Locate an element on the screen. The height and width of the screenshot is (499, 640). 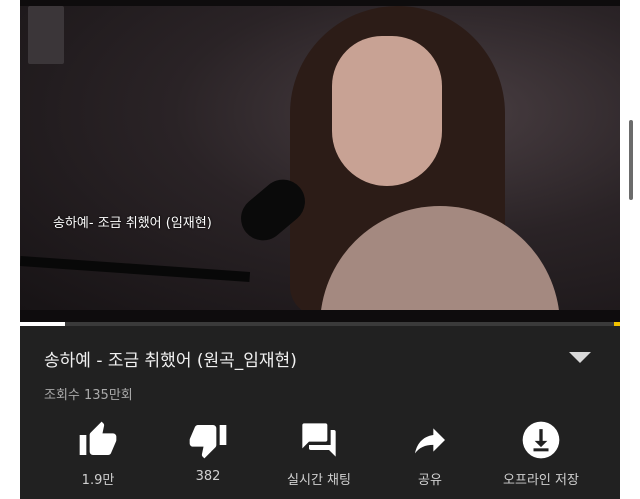
dislike-count: 382 is located at coordinates (208, 476).